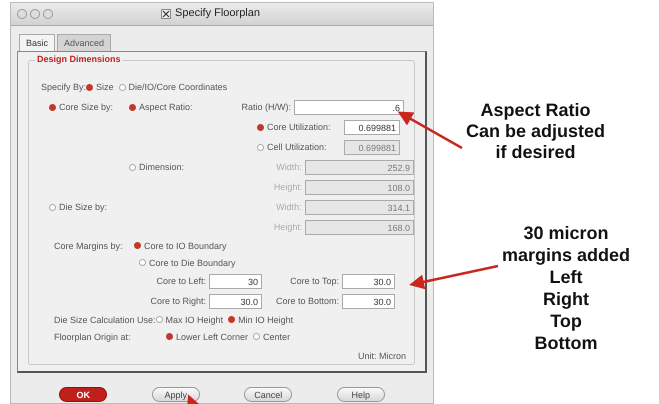 The width and height of the screenshot is (659, 404). Describe the element at coordinates (173, 87) in the screenshot. I see `radio-button: Die/IO/Core Coordinates` at that location.